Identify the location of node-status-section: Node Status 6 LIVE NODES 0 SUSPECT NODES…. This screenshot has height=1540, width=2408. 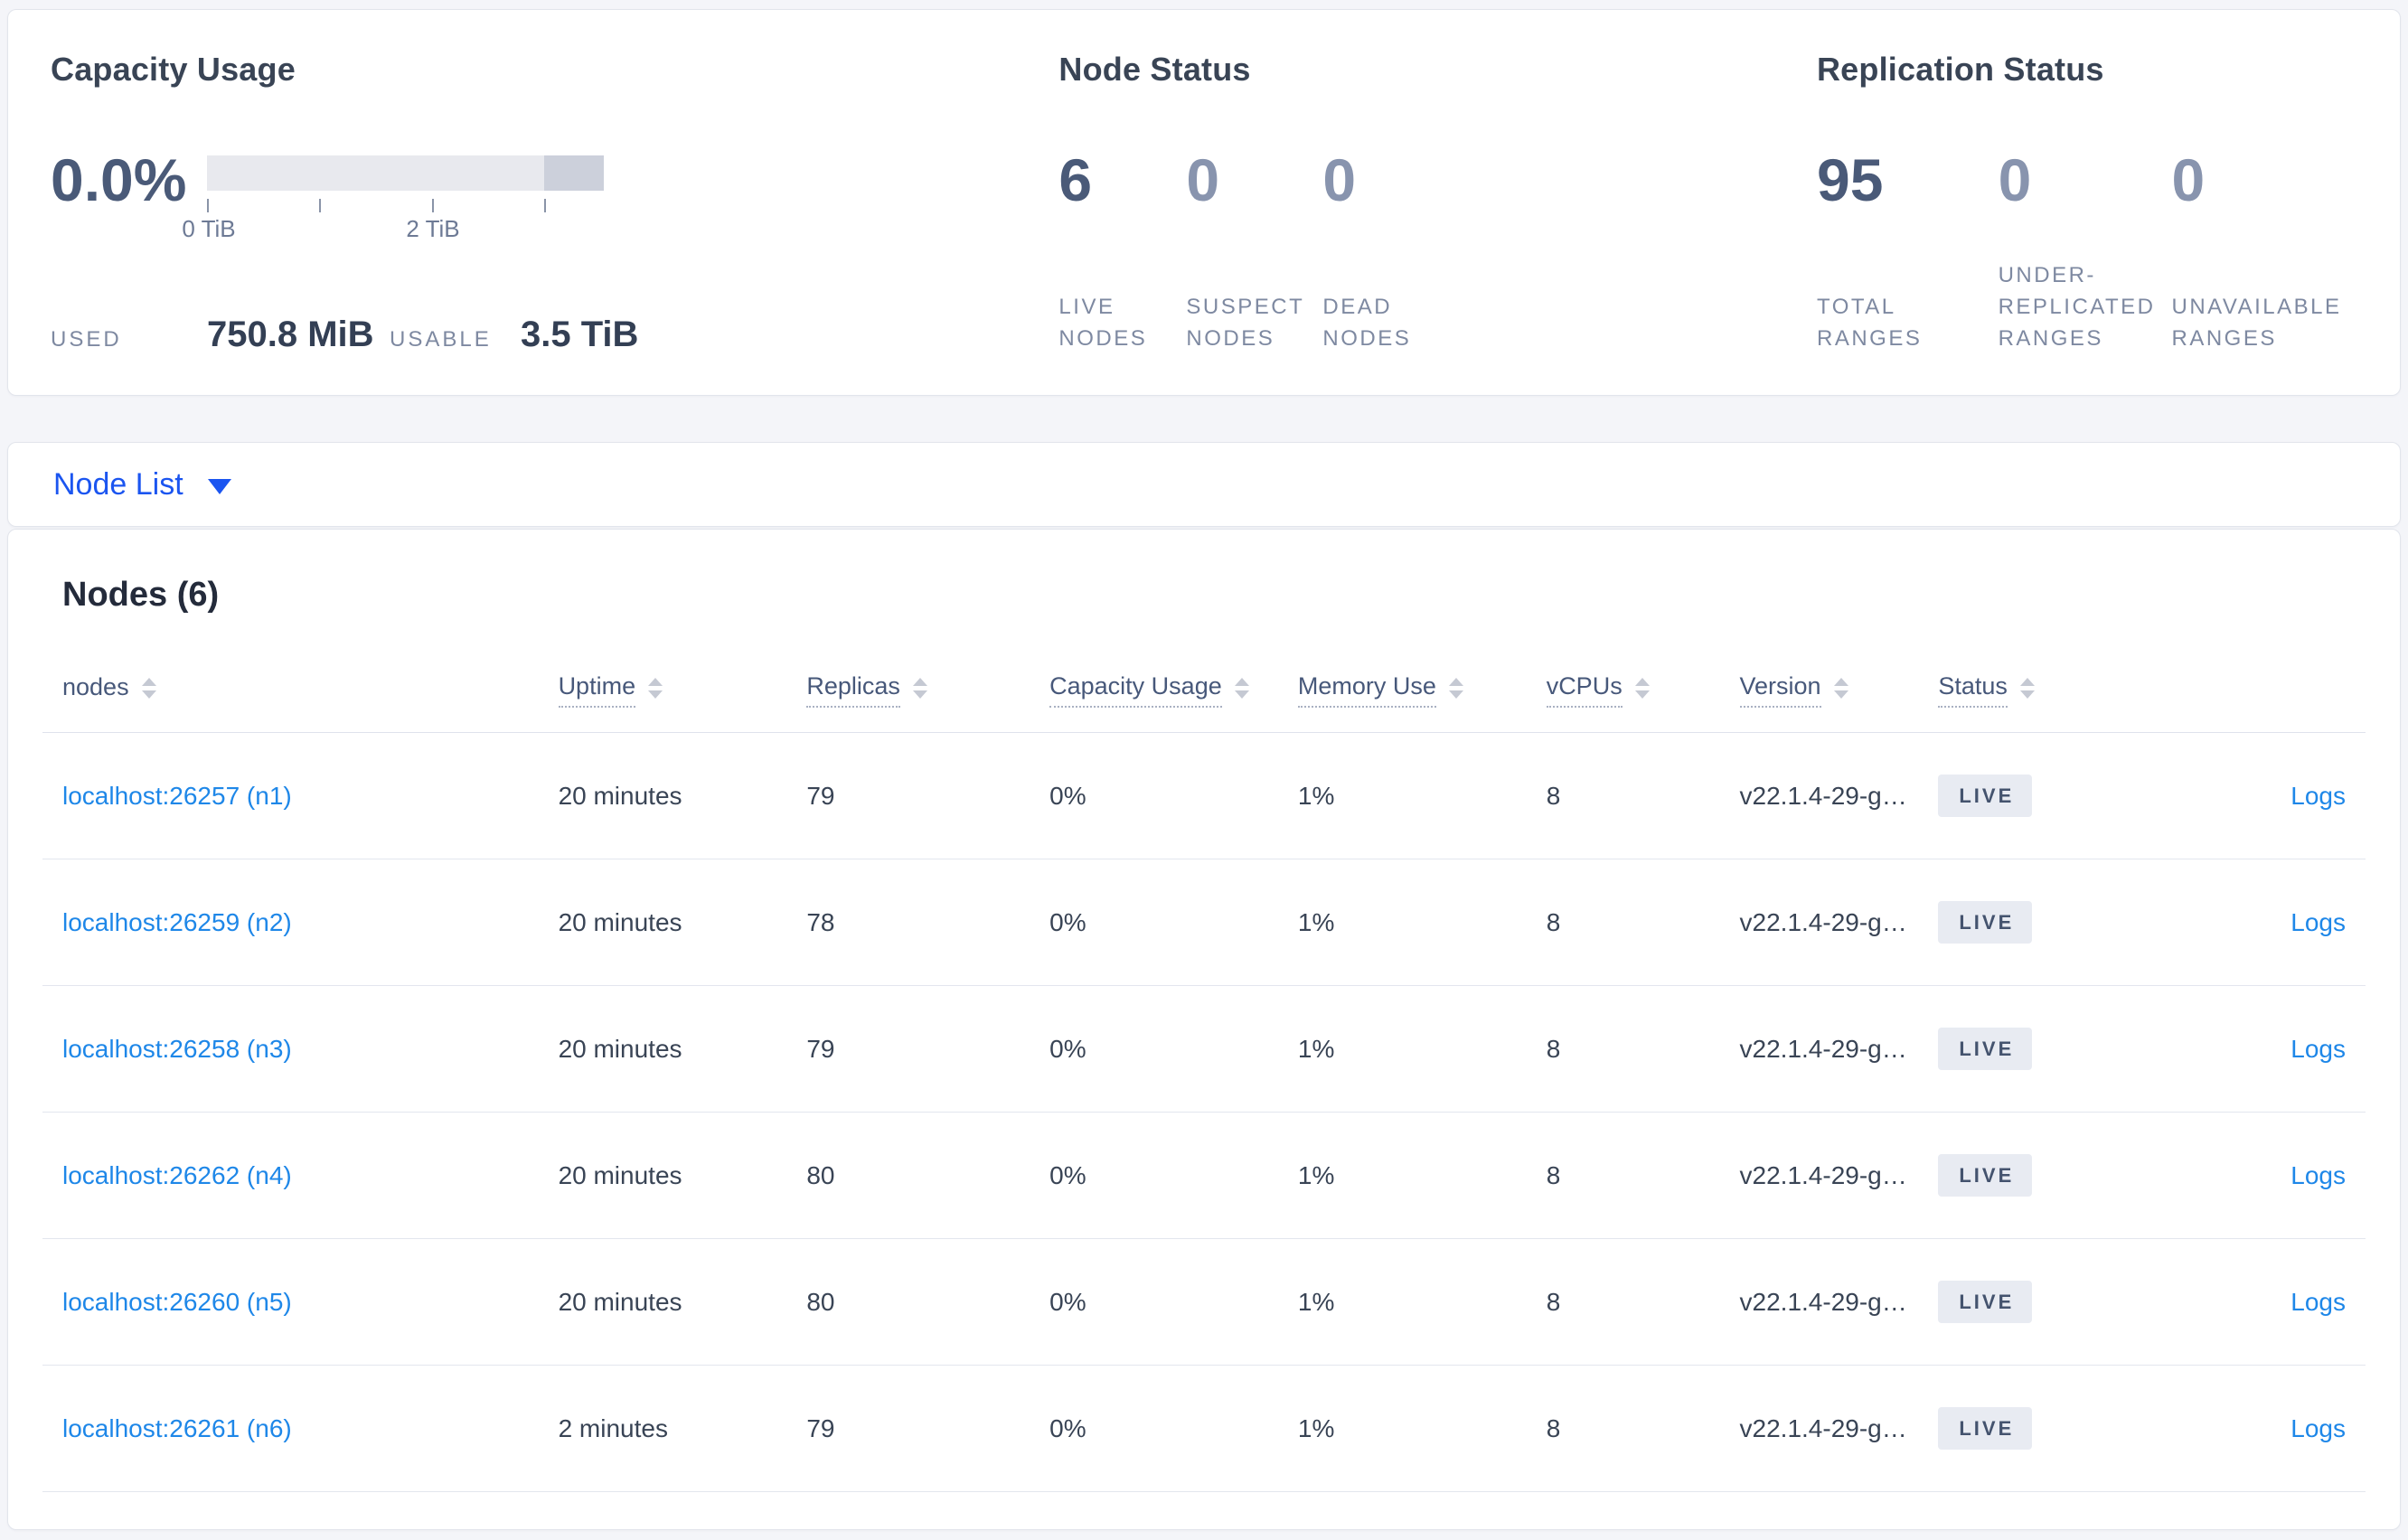
(1437, 223).